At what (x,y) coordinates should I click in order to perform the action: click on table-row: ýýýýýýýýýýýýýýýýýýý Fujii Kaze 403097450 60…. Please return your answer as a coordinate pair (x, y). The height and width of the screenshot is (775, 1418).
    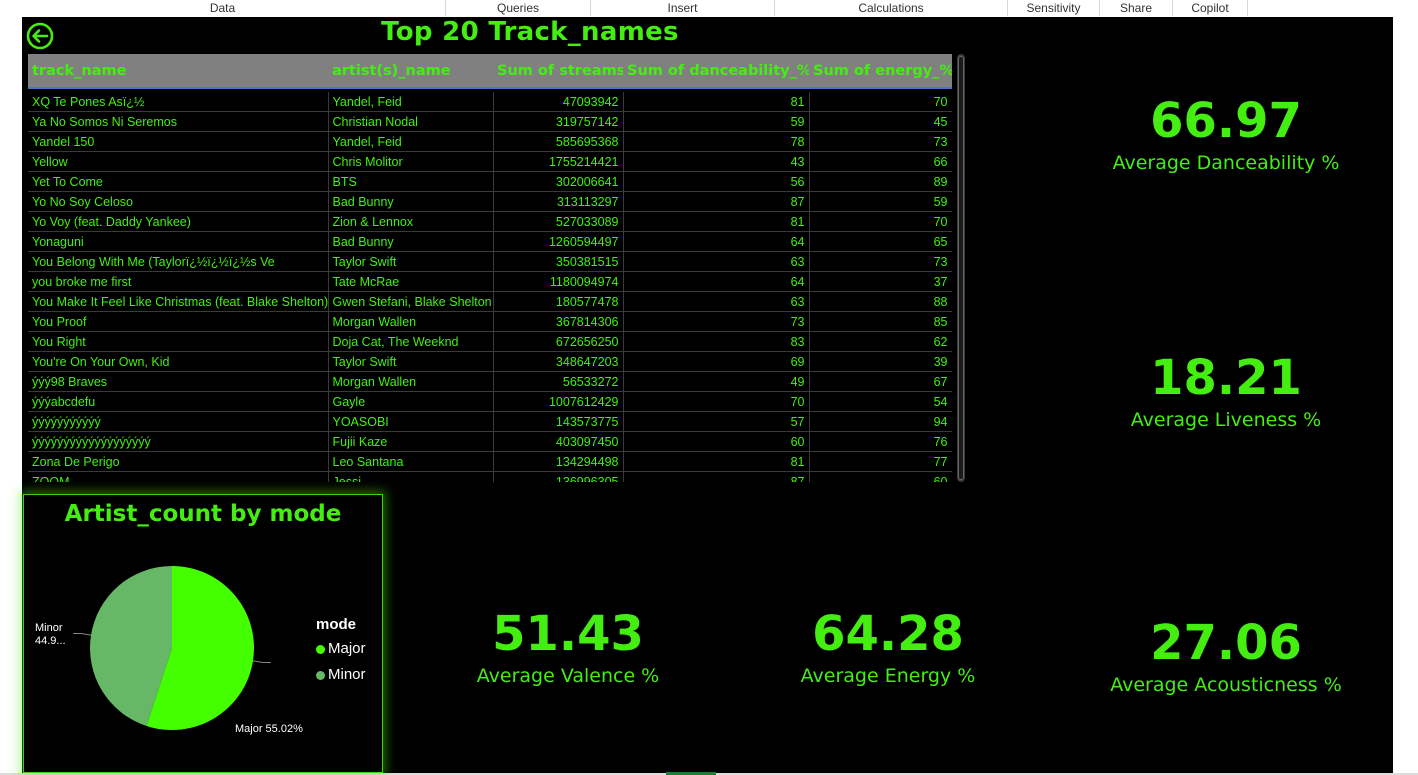
    Looking at the image, I should click on (490, 441).